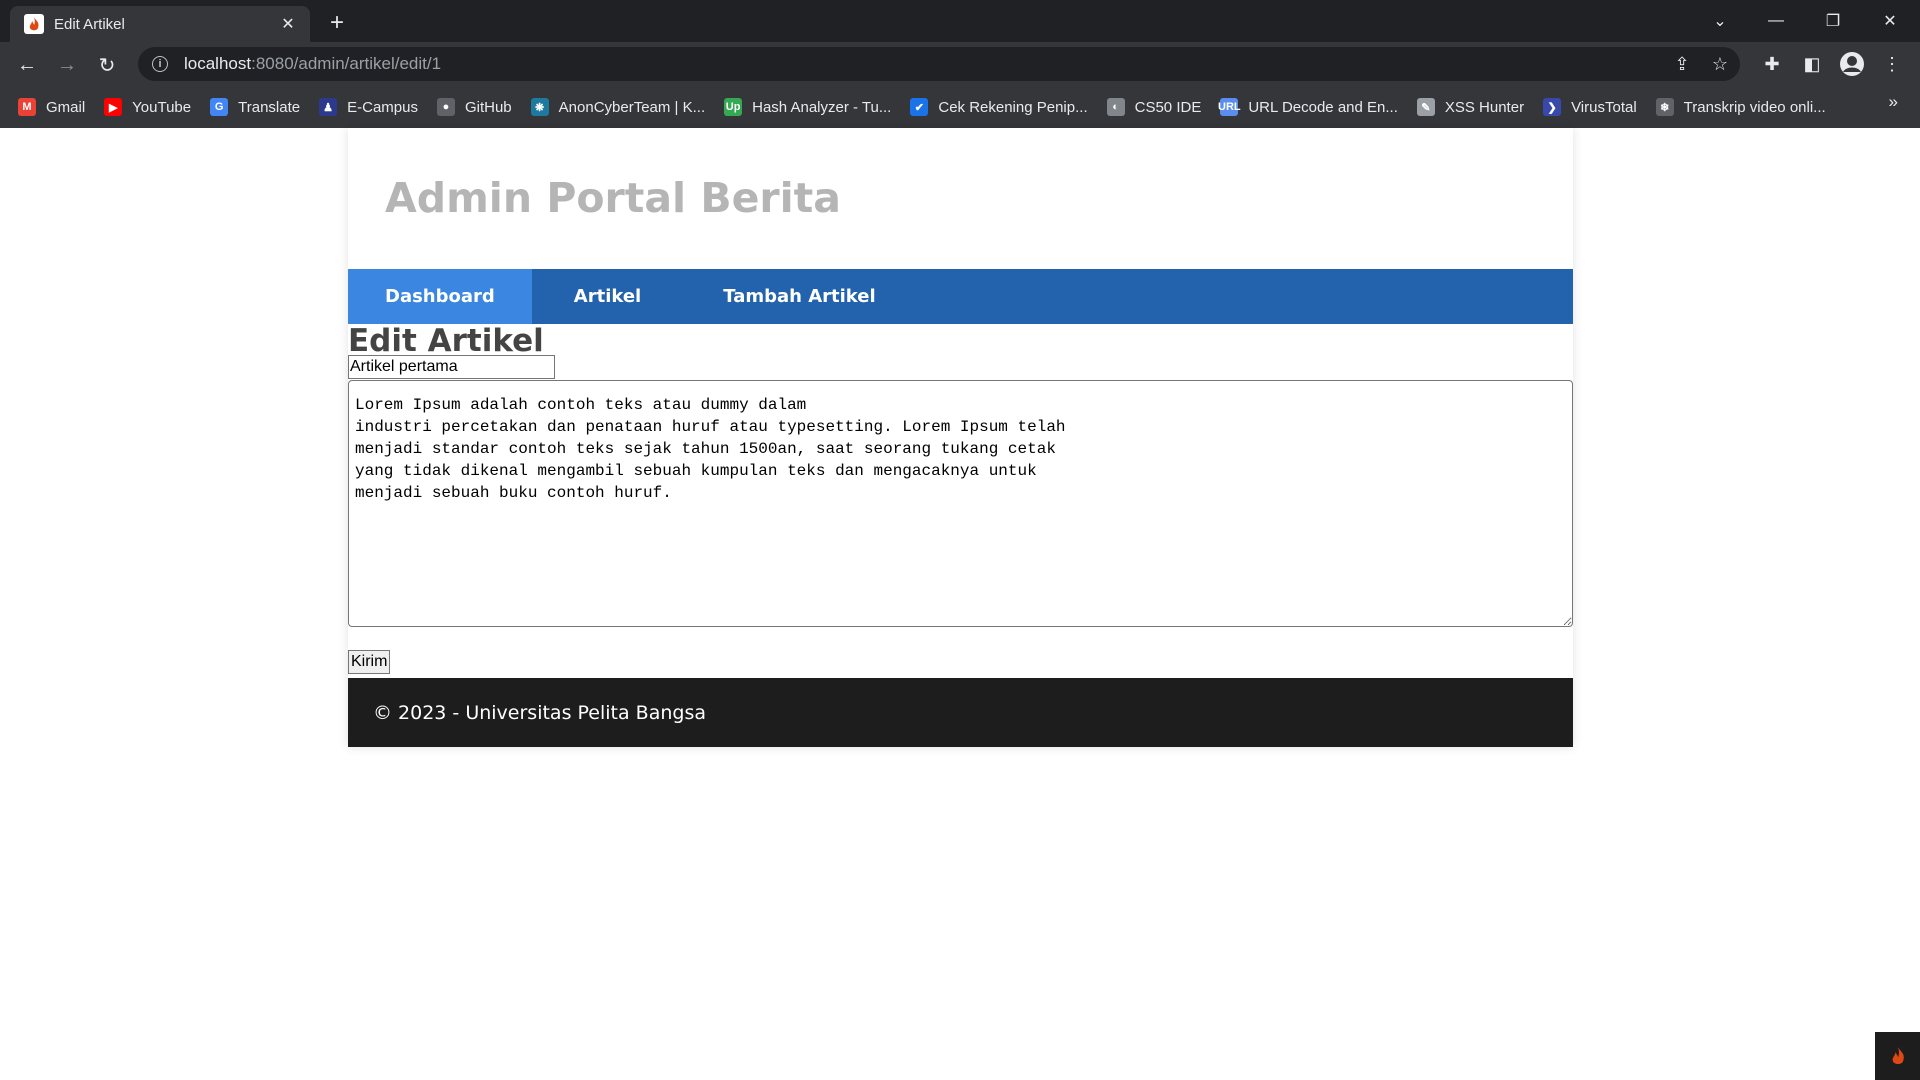 The height and width of the screenshot is (1080, 1920). What do you see at coordinates (960, 296) in the screenshot?
I see `main-nav: Dashboard Artikel Tambah Artikel` at bounding box center [960, 296].